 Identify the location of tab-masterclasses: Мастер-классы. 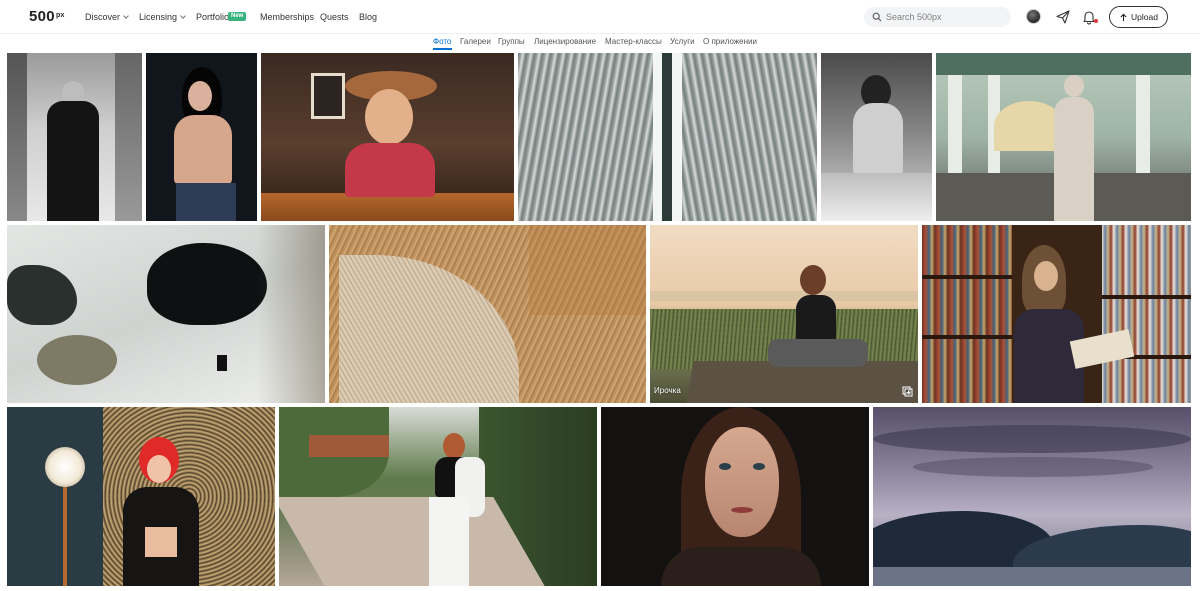
(633, 42).